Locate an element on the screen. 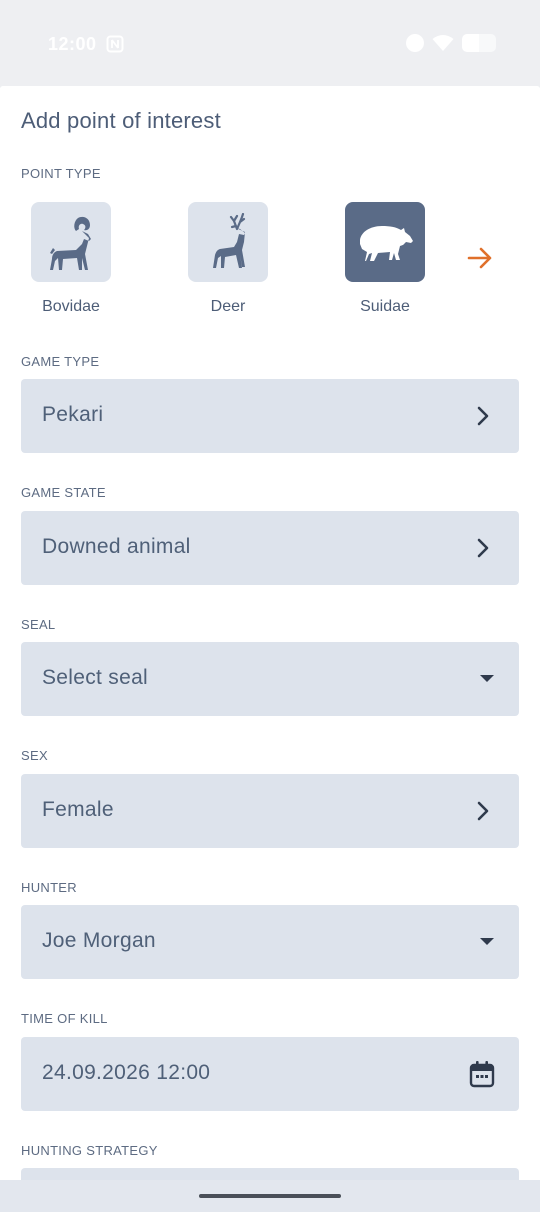  home-handle is located at coordinates (270, 1196).